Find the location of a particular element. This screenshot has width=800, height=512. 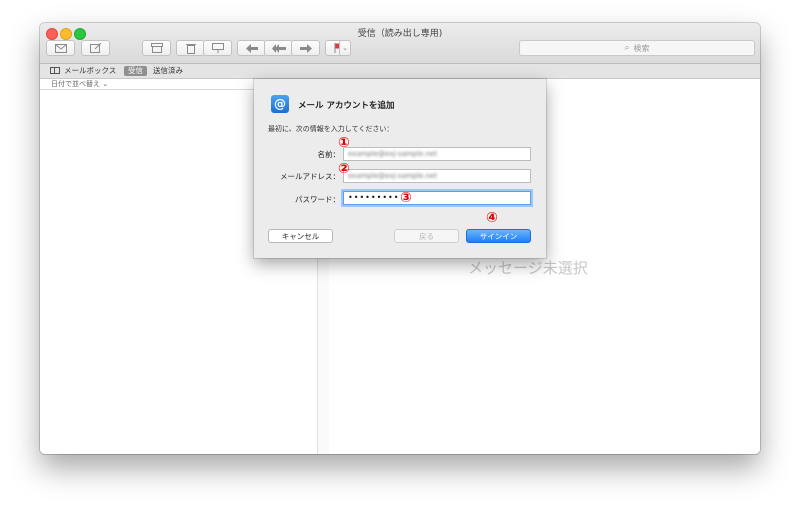

envelope-icon is located at coordinates (60, 48).